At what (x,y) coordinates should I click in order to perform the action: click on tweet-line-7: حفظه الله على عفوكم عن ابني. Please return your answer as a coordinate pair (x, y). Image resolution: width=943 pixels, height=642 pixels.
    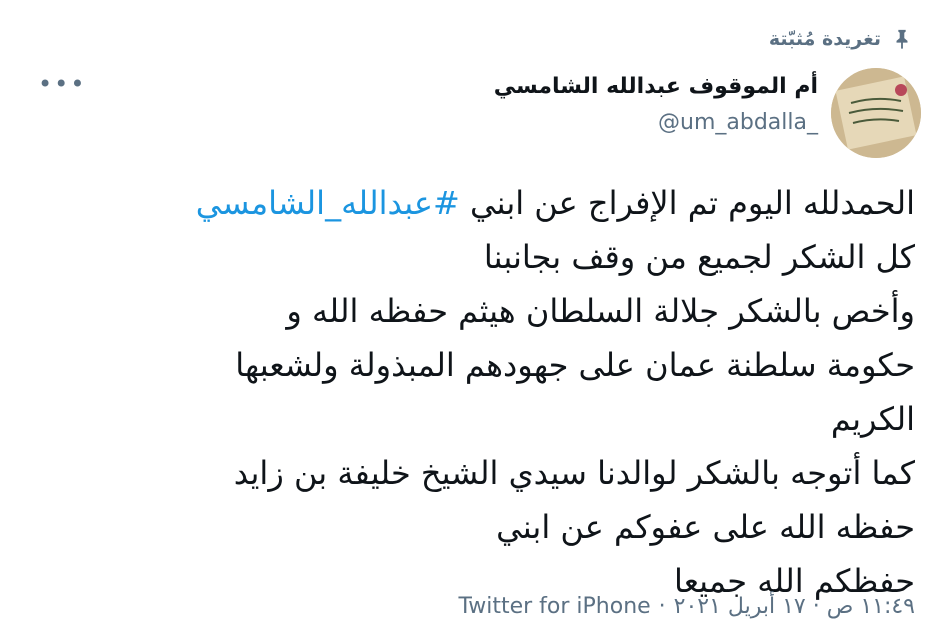
    Looking at the image, I should click on (705, 527).